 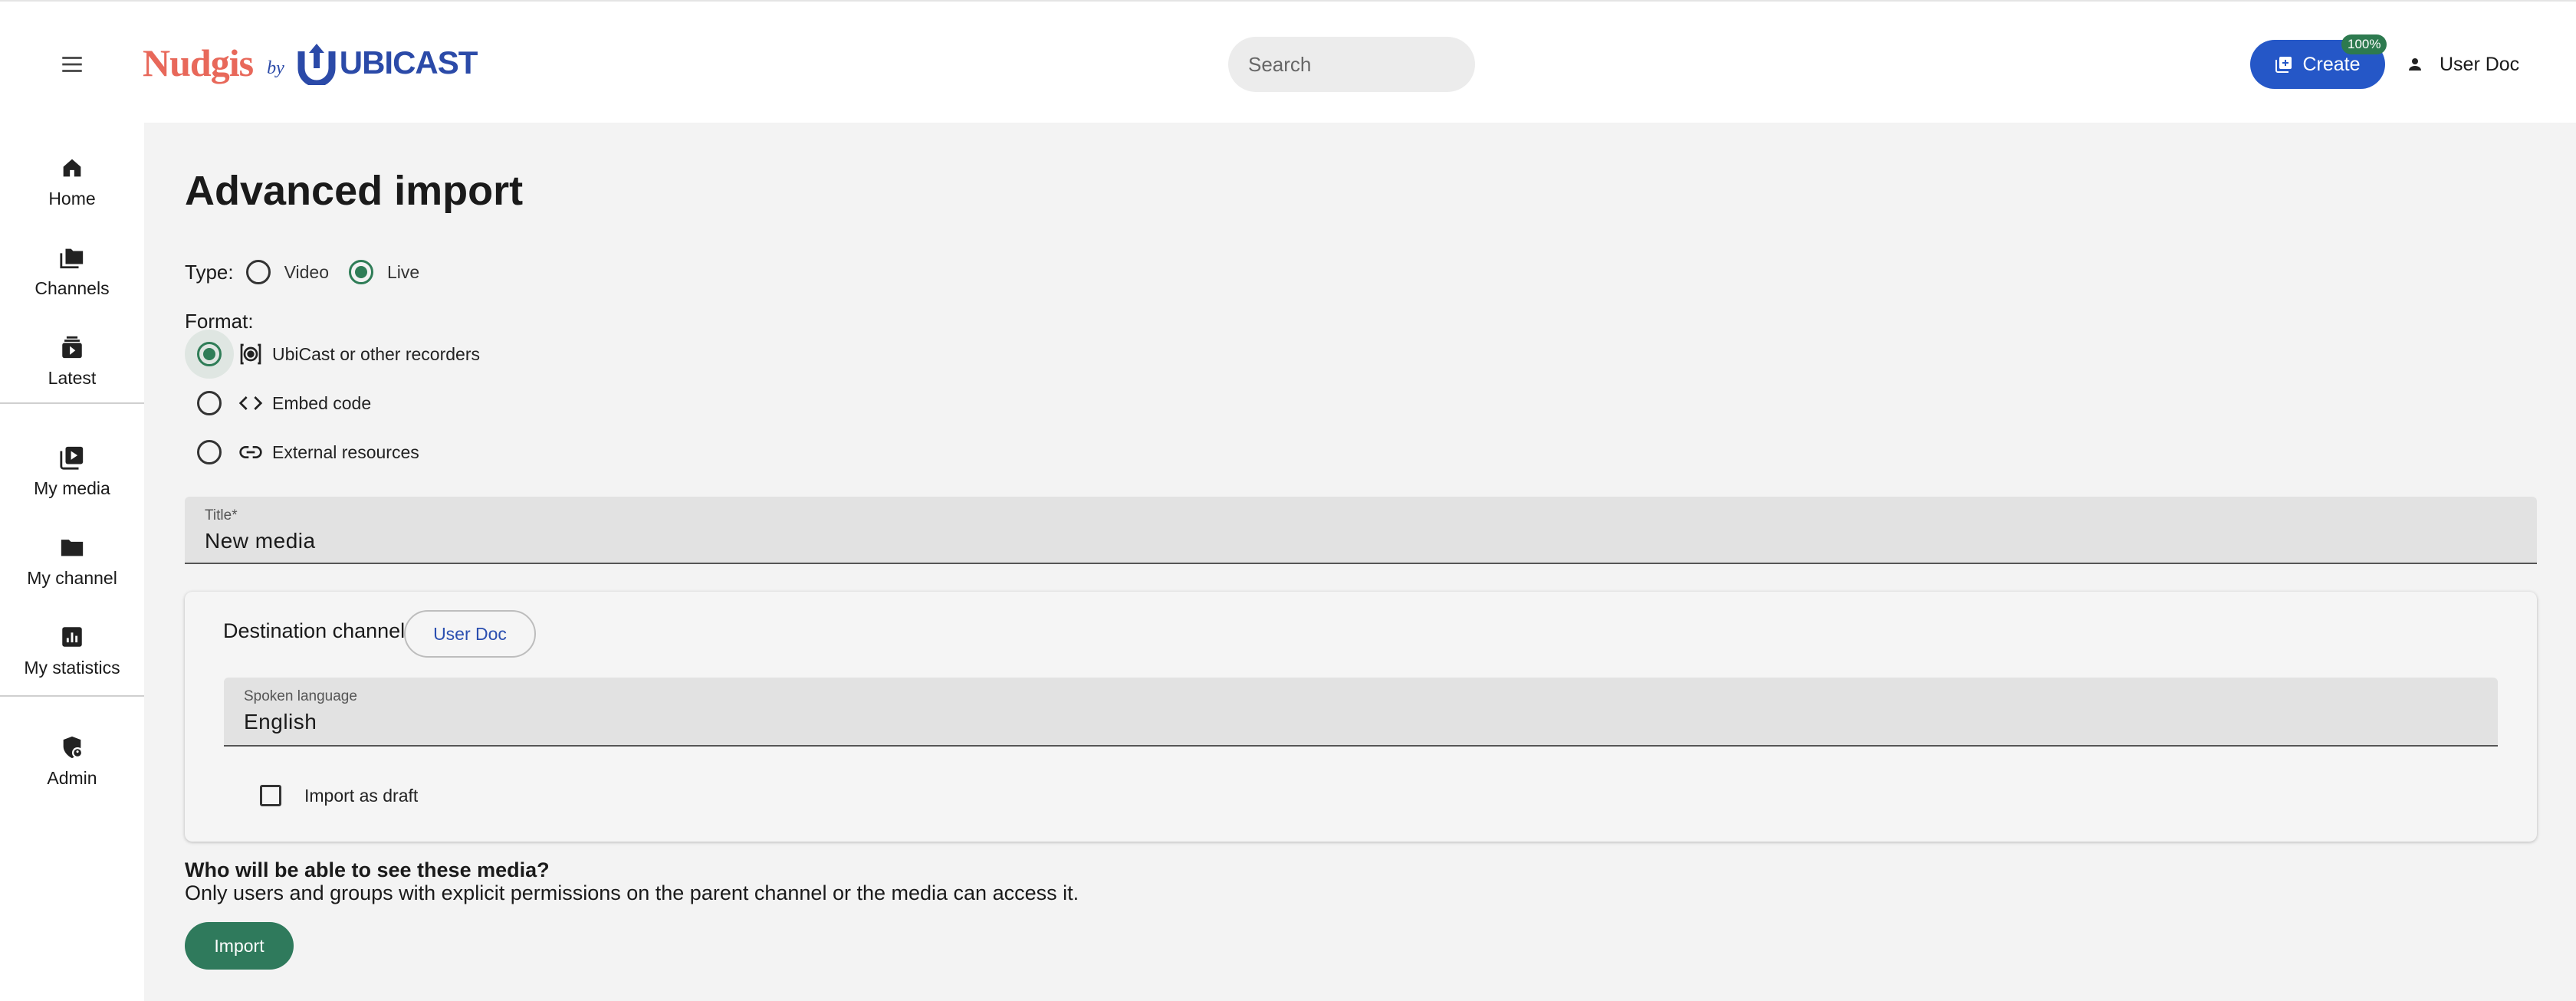 I want to click on page-title: Advanced import, so click(x=355, y=191).